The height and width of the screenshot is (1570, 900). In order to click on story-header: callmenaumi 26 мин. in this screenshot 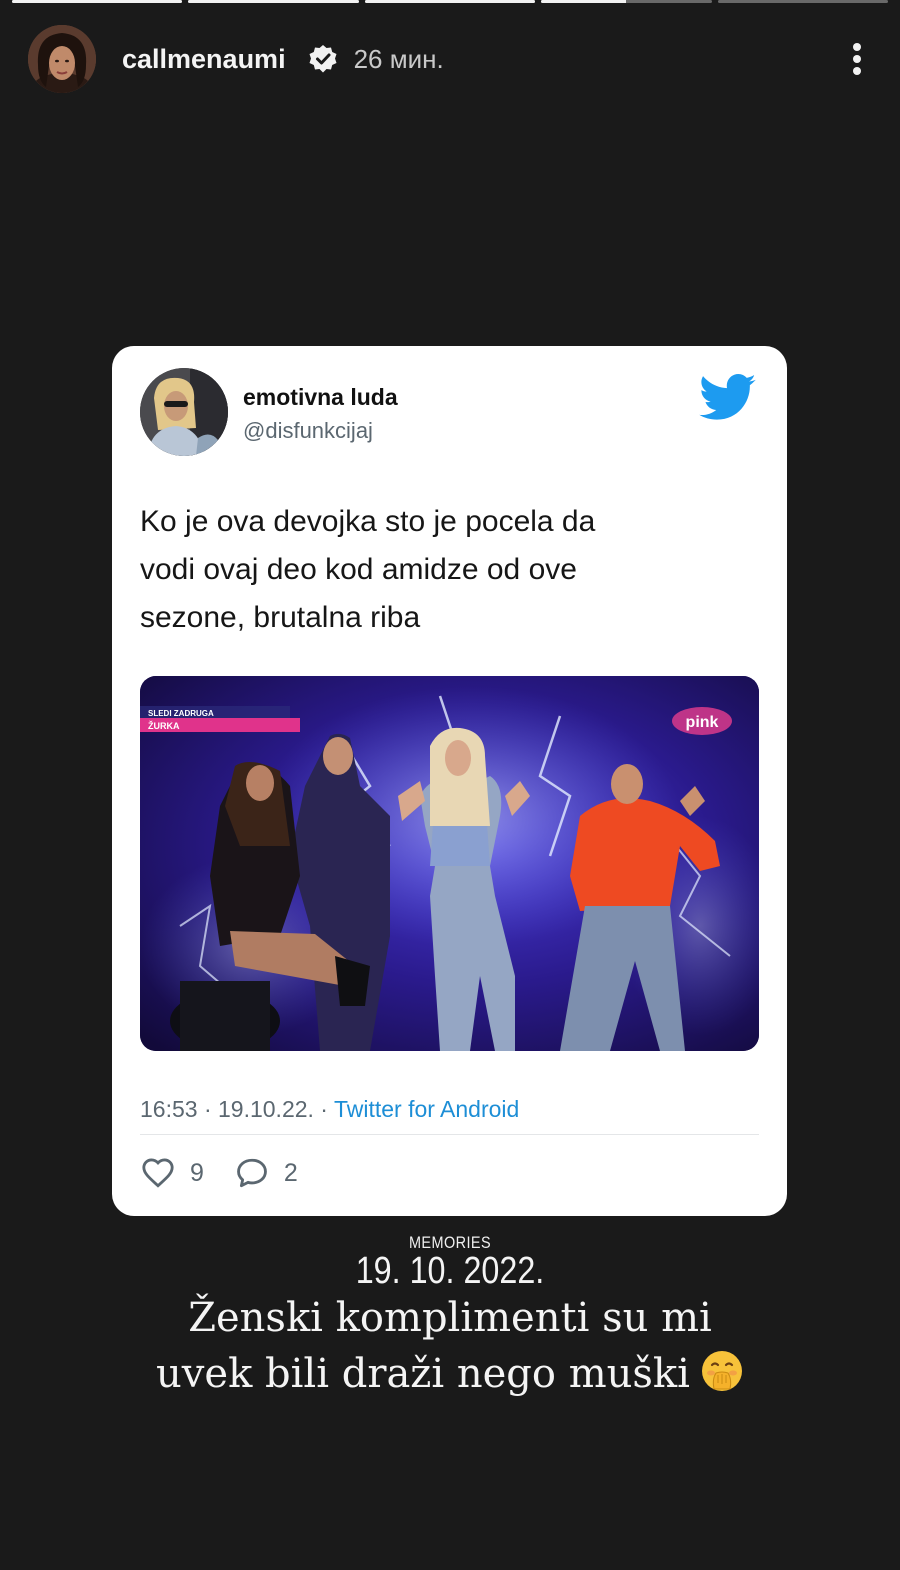, I will do `click(450, 59)`.